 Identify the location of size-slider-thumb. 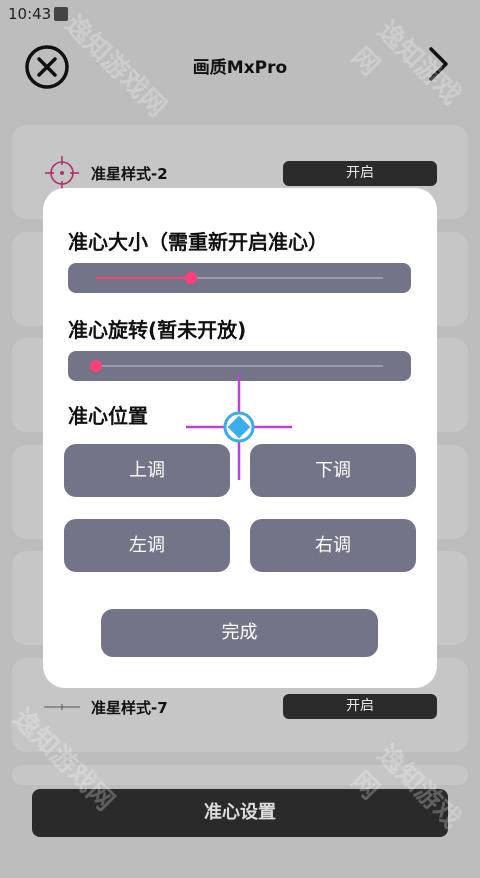
(190, 278).